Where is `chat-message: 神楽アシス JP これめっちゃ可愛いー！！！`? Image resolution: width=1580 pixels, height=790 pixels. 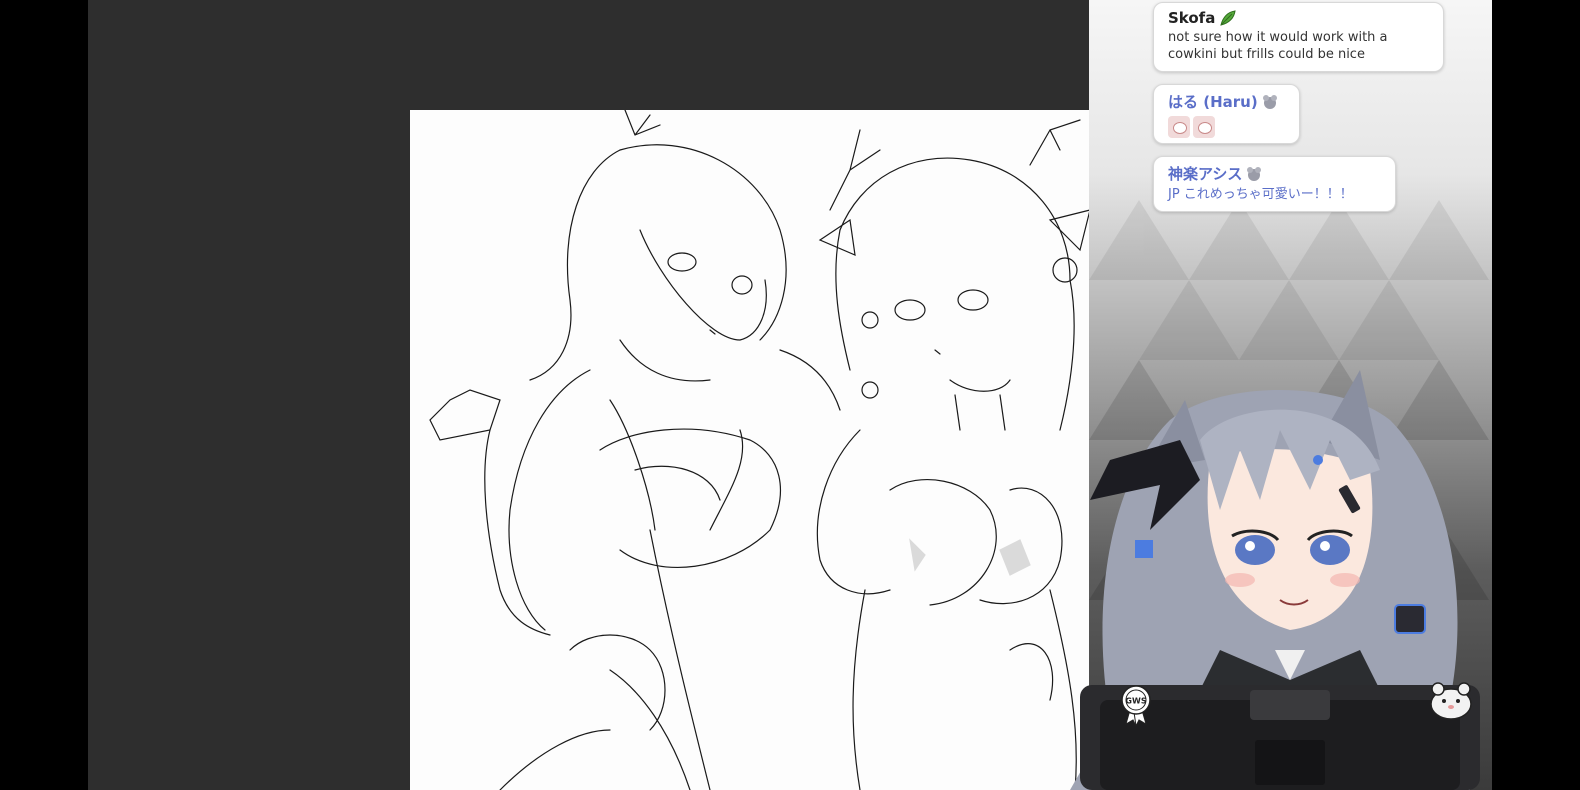 chat-message: 神楽アシス JP これめっちゃ可愛いー！！！ is located at coordinates (1274, 184).